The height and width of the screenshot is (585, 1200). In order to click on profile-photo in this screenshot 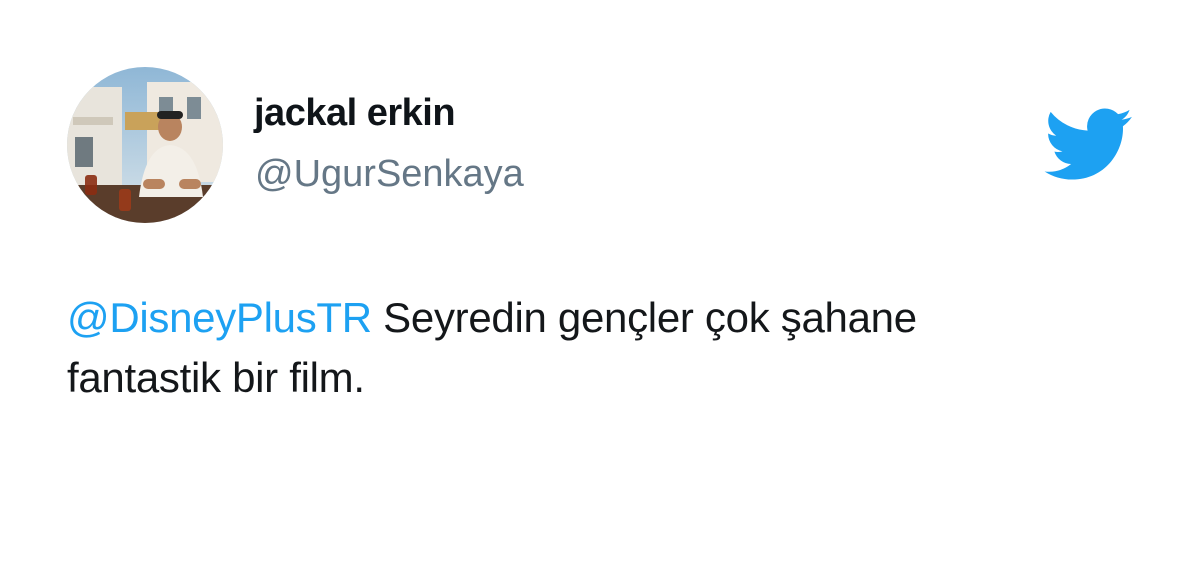, I will do `click(145, 145)`.